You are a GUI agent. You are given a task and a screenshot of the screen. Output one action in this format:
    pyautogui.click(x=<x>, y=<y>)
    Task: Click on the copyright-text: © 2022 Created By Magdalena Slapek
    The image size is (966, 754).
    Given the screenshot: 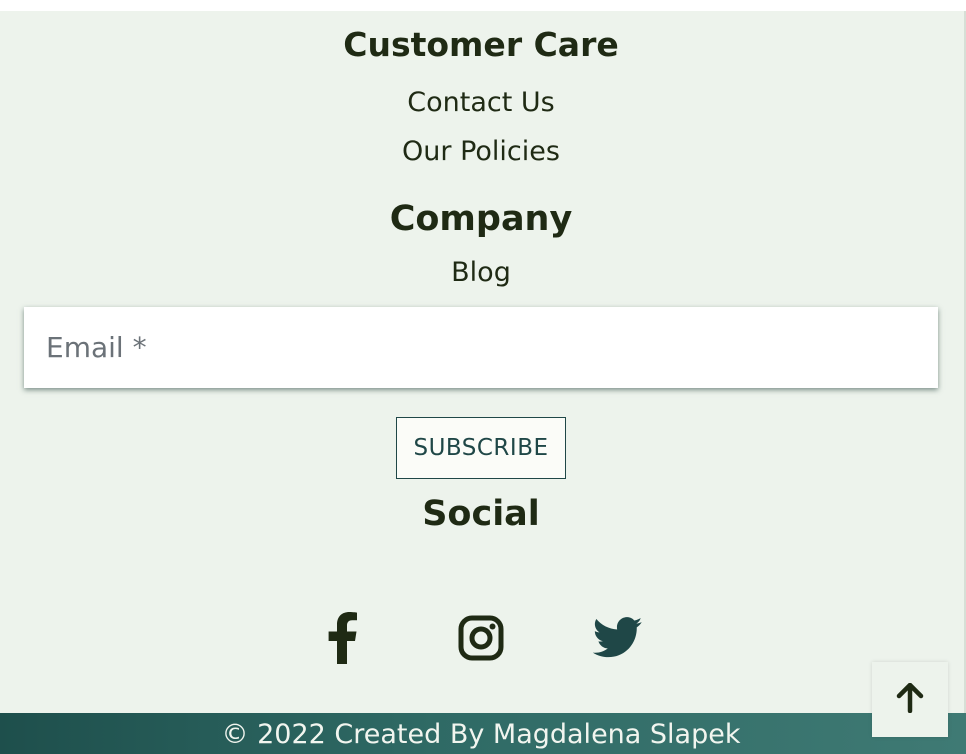 What is the action you would take?
    pyautogui.click(x=481, y=734)
    